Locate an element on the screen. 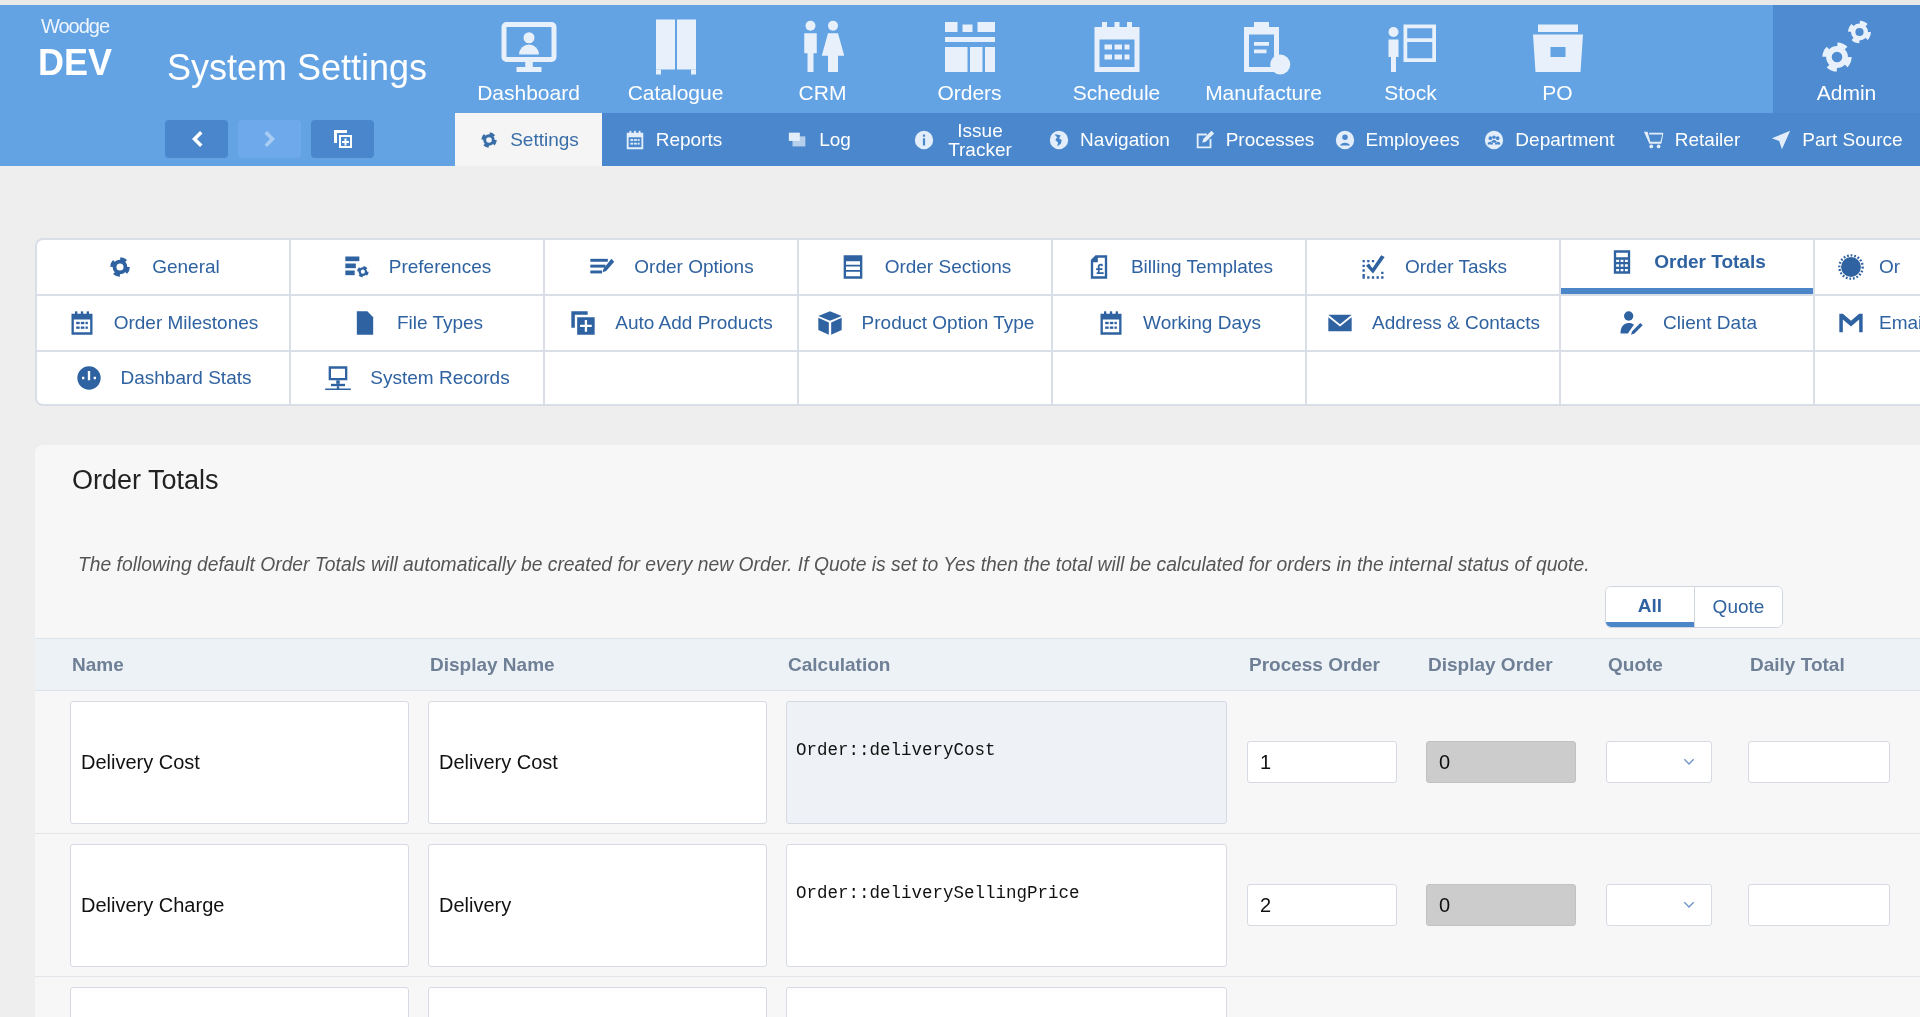 The image size is (1920, 1017). subnav-tab: Employees is located at coordinates (1396, 139).